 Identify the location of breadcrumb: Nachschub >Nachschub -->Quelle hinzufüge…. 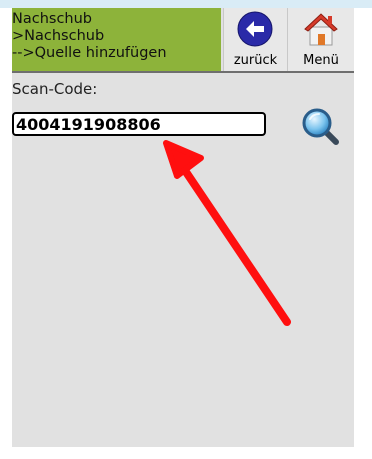
(116, 39).